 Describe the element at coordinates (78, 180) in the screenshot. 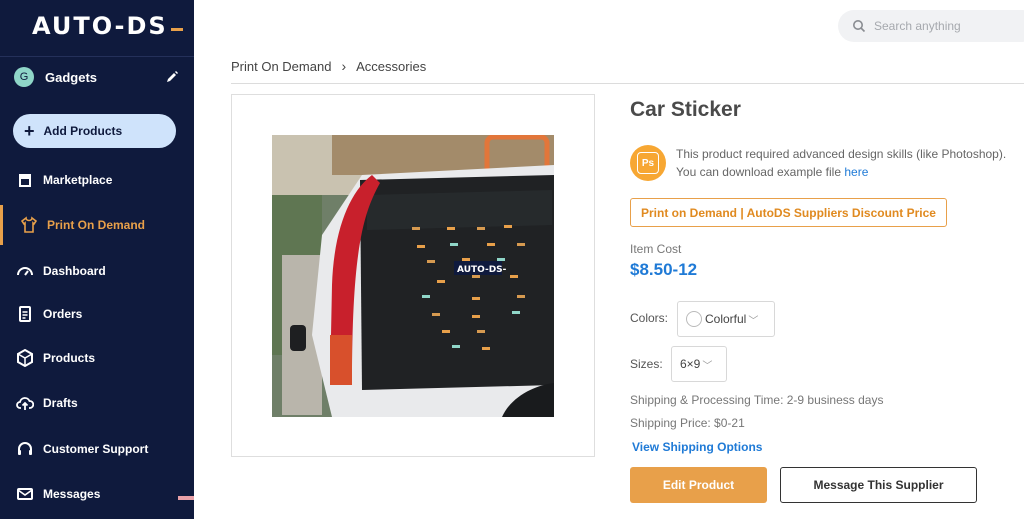

I see `sidebar-item-label: Marketplace` at that location.